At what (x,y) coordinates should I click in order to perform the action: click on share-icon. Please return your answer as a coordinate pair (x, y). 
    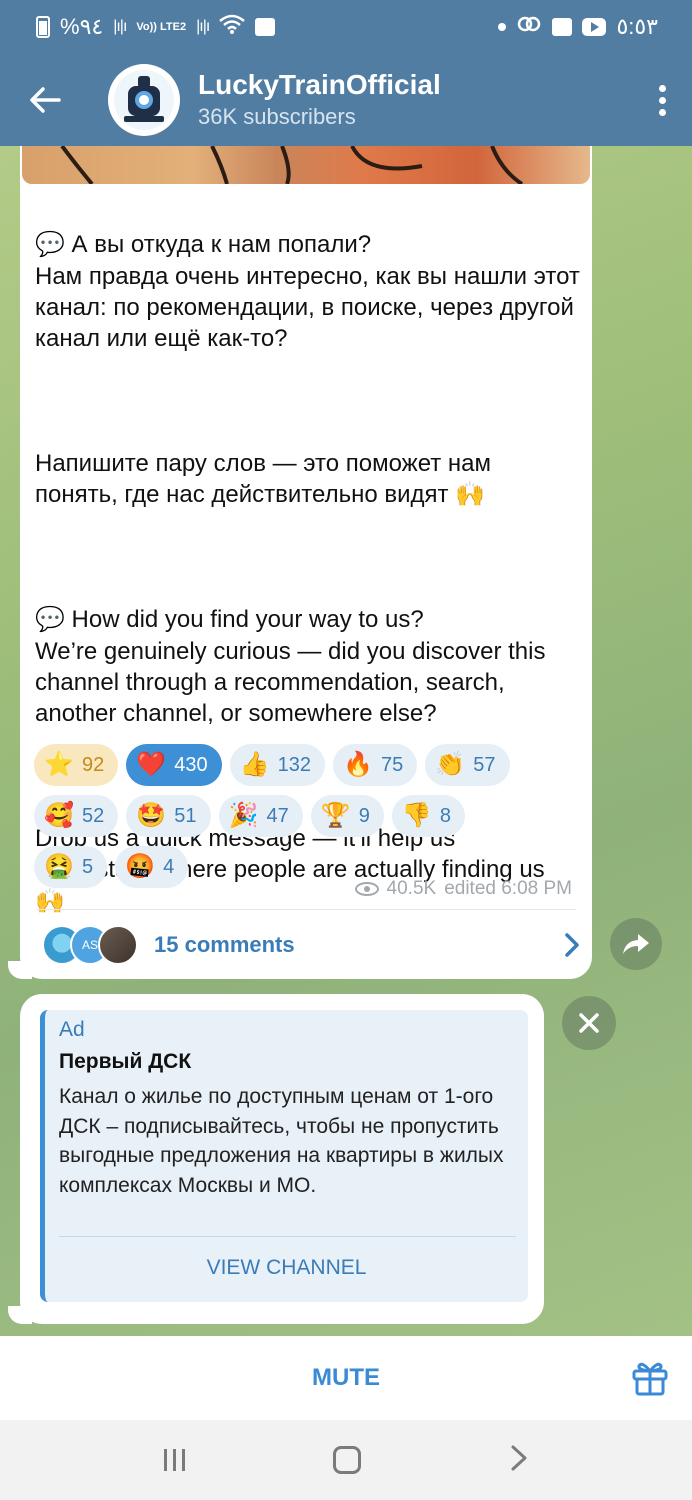
    Looking at the image, I should click on (636, 944).